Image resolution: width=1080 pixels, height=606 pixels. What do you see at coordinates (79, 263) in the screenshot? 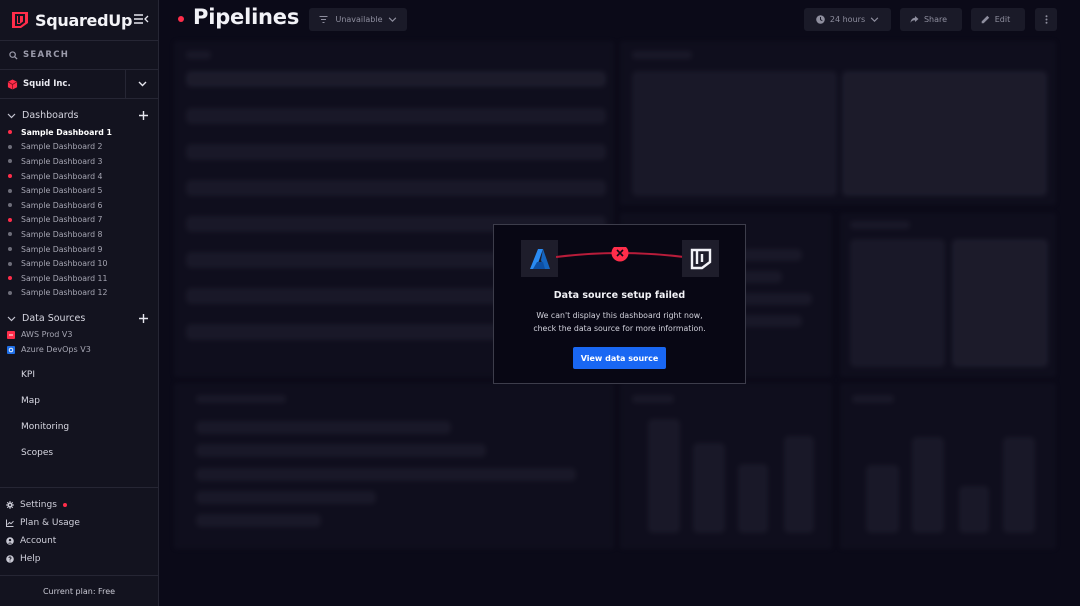
I see `dashboard-item: Sample Dashboard 10` at bounding box center [79, 263].